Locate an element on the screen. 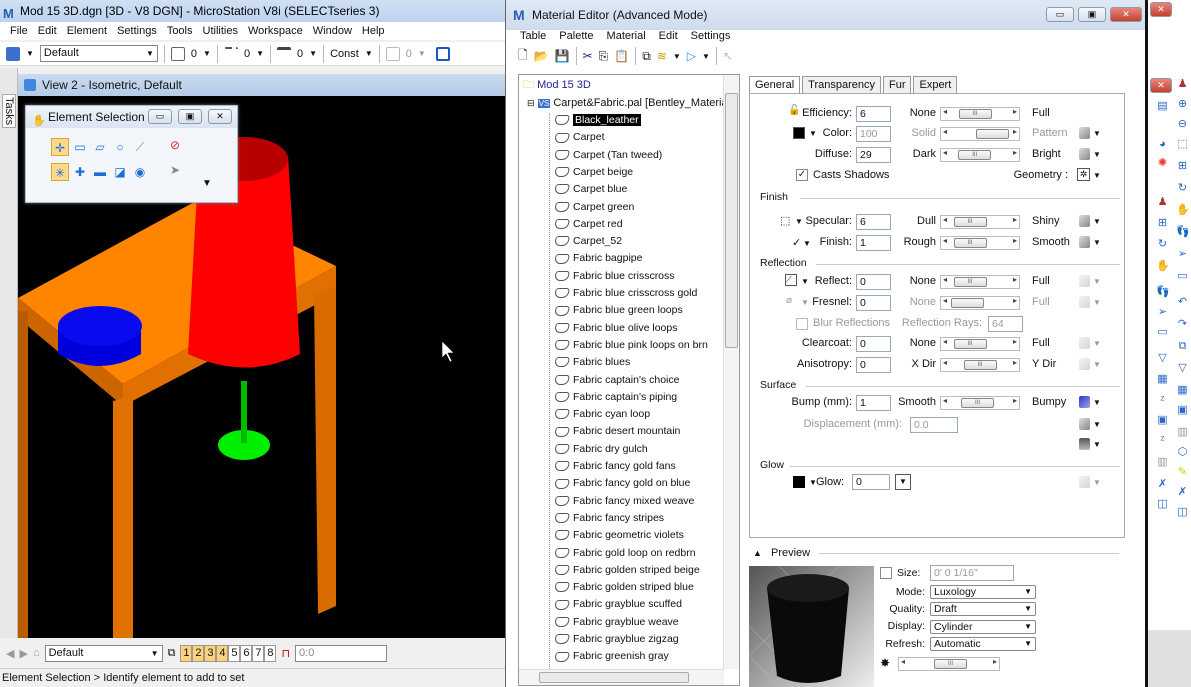 Image resolution: width=1191 pixels, height=687 pixels. menu-workspace: Workspace is located at coordinates (278, 31).